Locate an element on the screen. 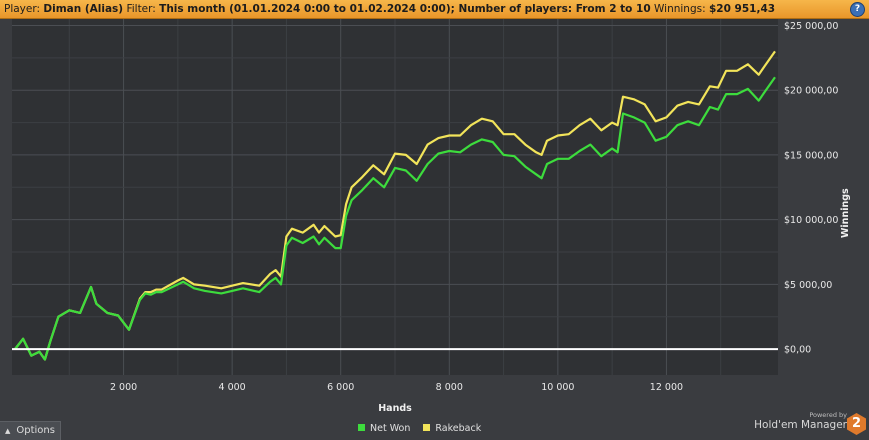 The image size is (869, 440). y-tick-label: $20 000,00 is located at coordinates (811, 91).